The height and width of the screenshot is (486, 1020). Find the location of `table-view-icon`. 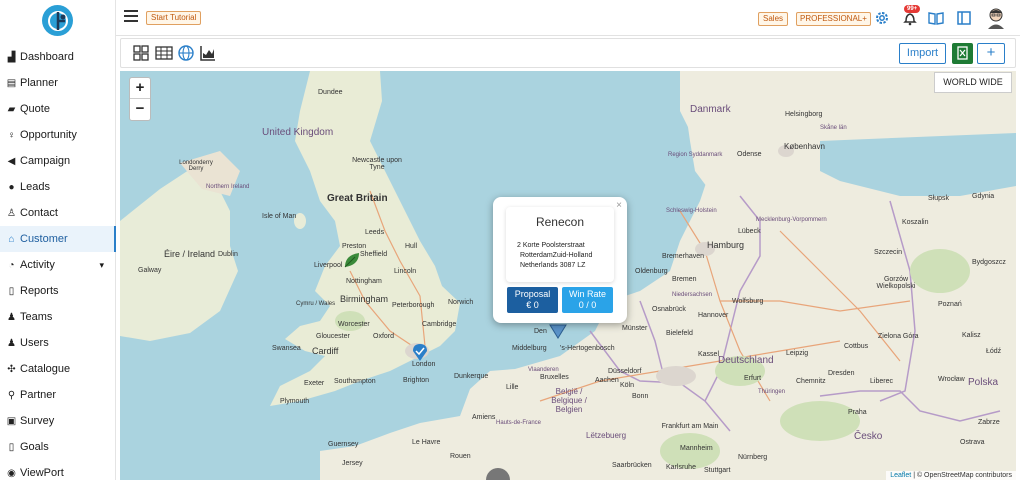

table-view-icon is located at coordinates (164, 53).